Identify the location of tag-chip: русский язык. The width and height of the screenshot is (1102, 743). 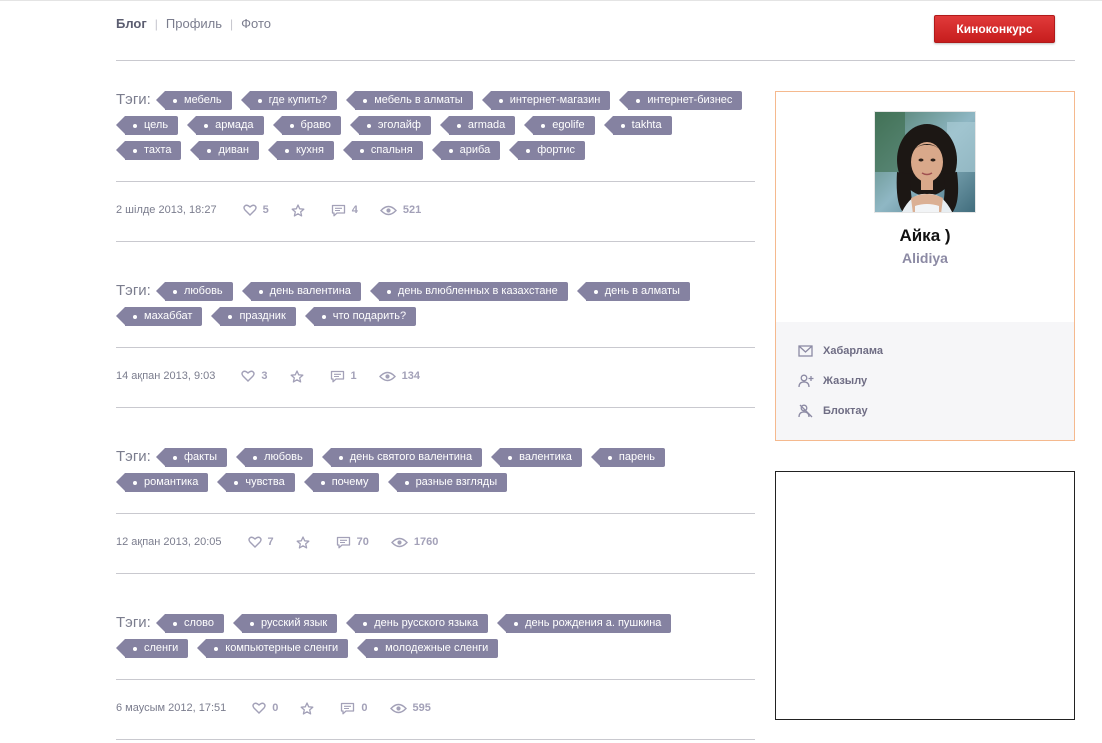
(285, 623).